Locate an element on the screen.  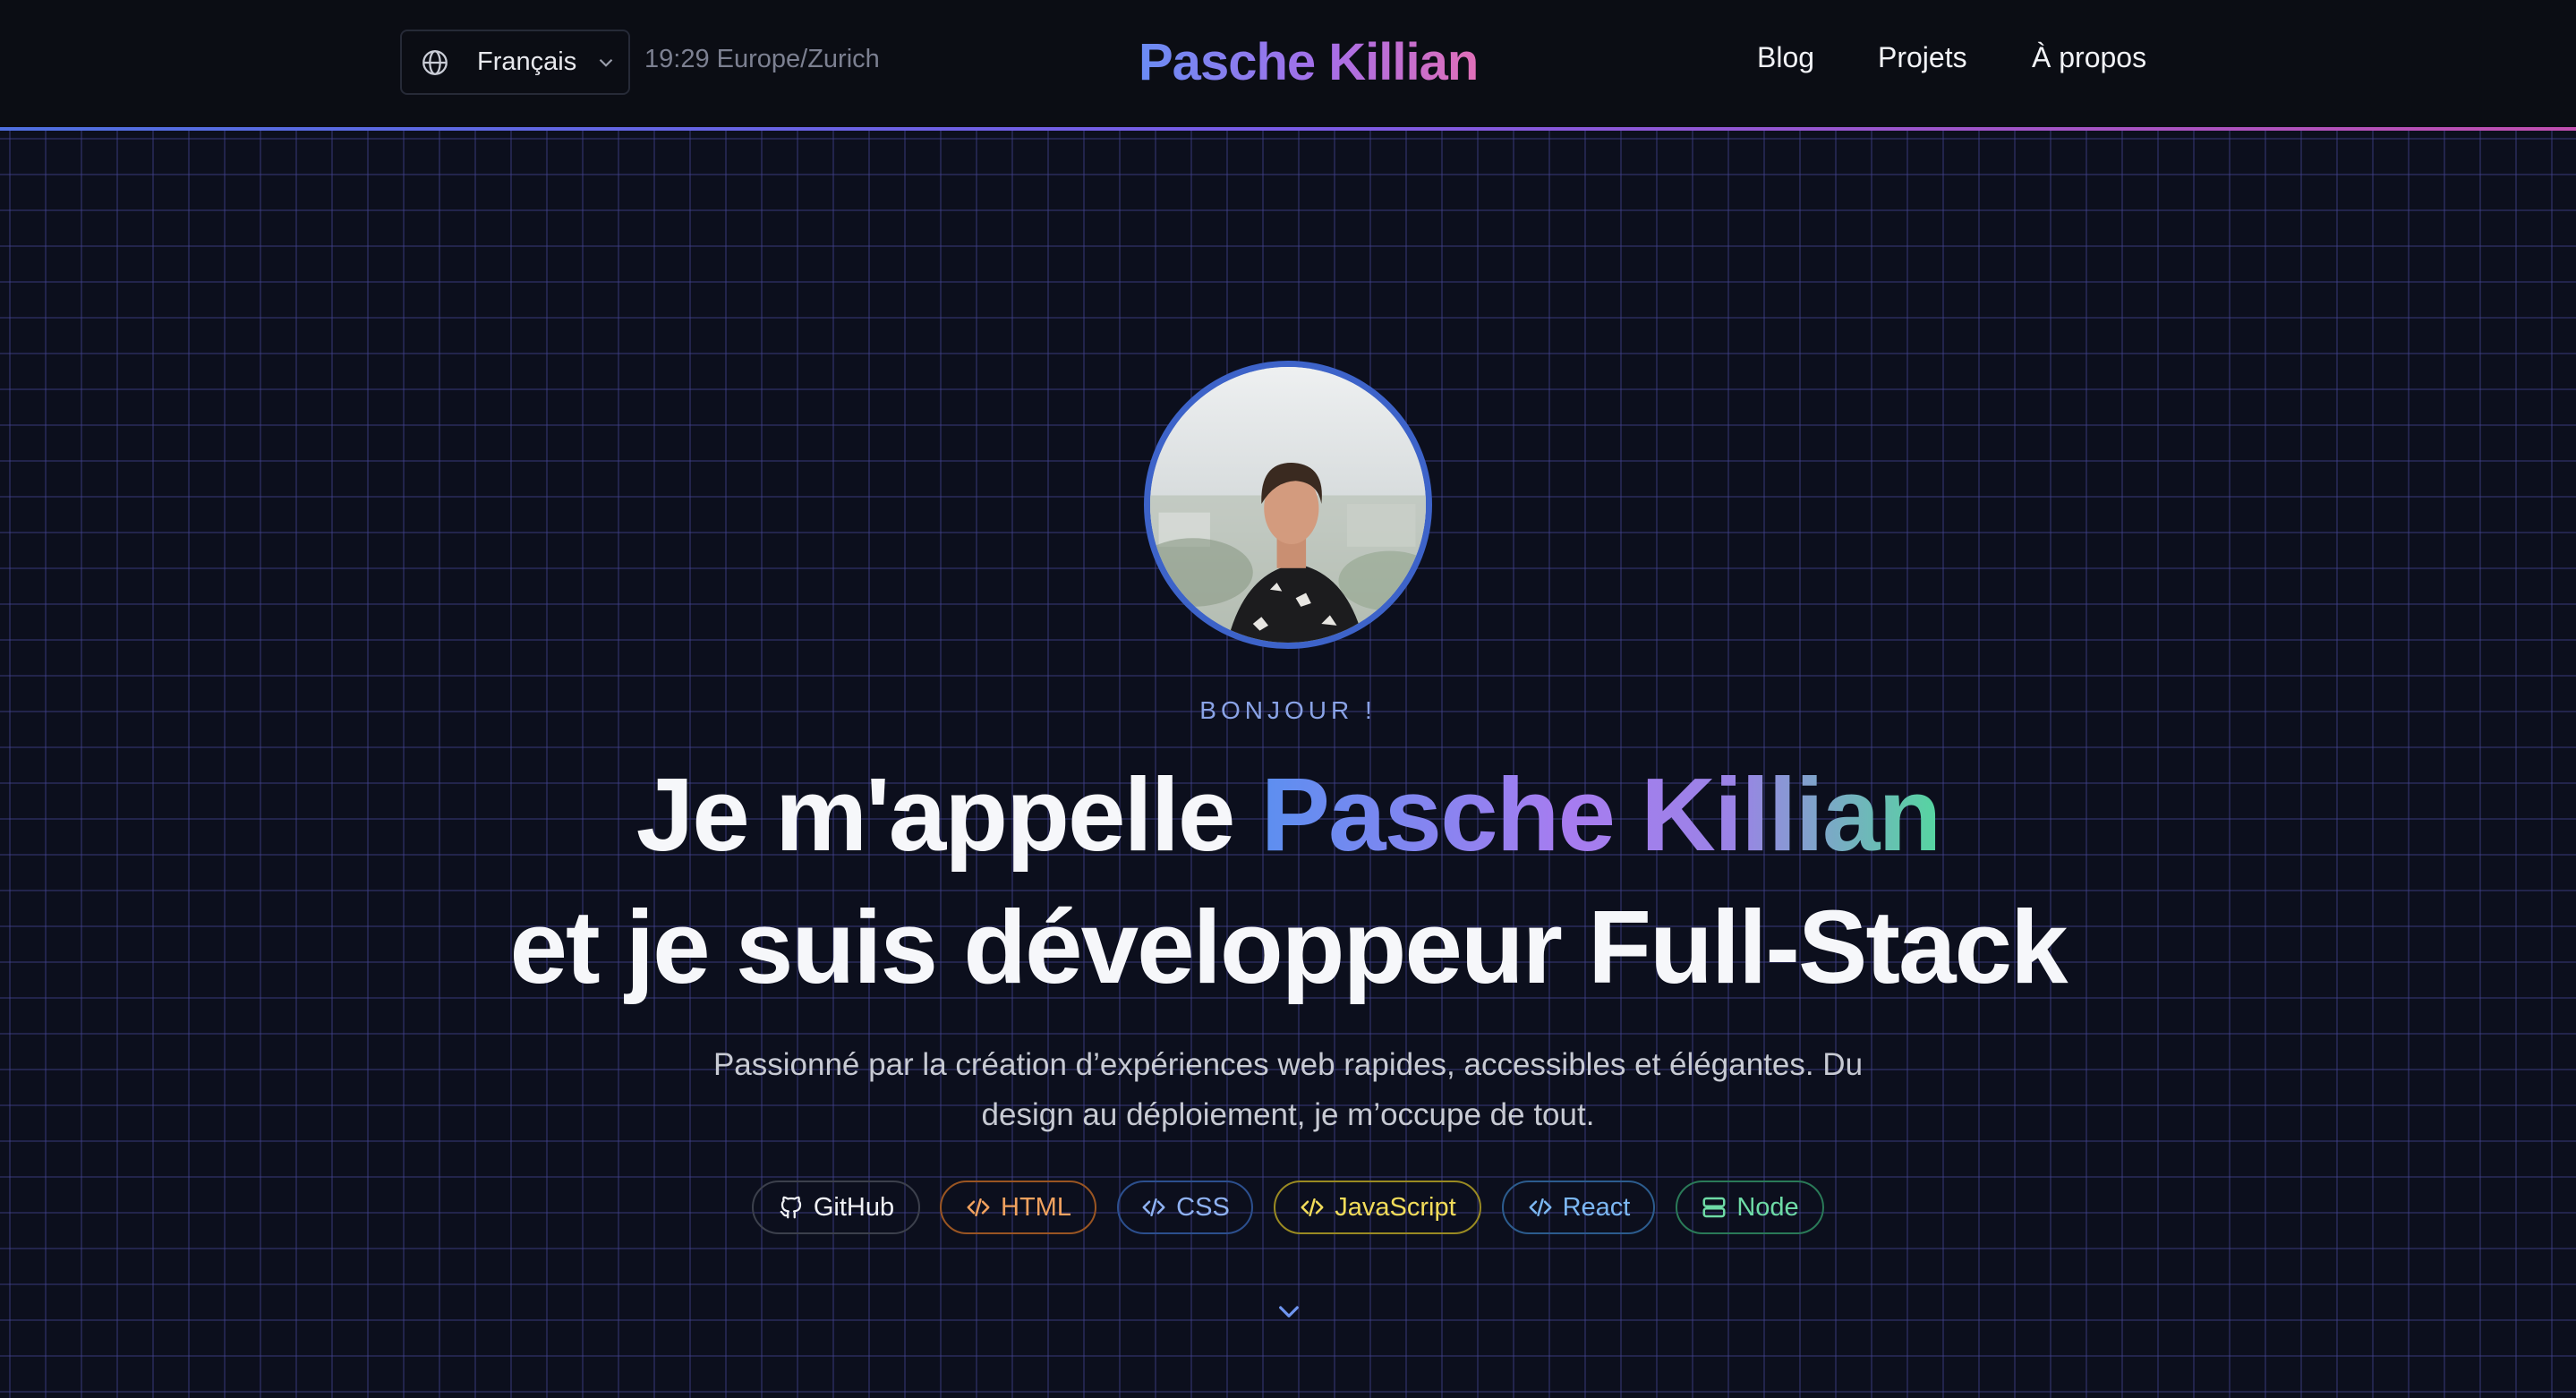
language-select: Français is located at coordinates (515, 63).